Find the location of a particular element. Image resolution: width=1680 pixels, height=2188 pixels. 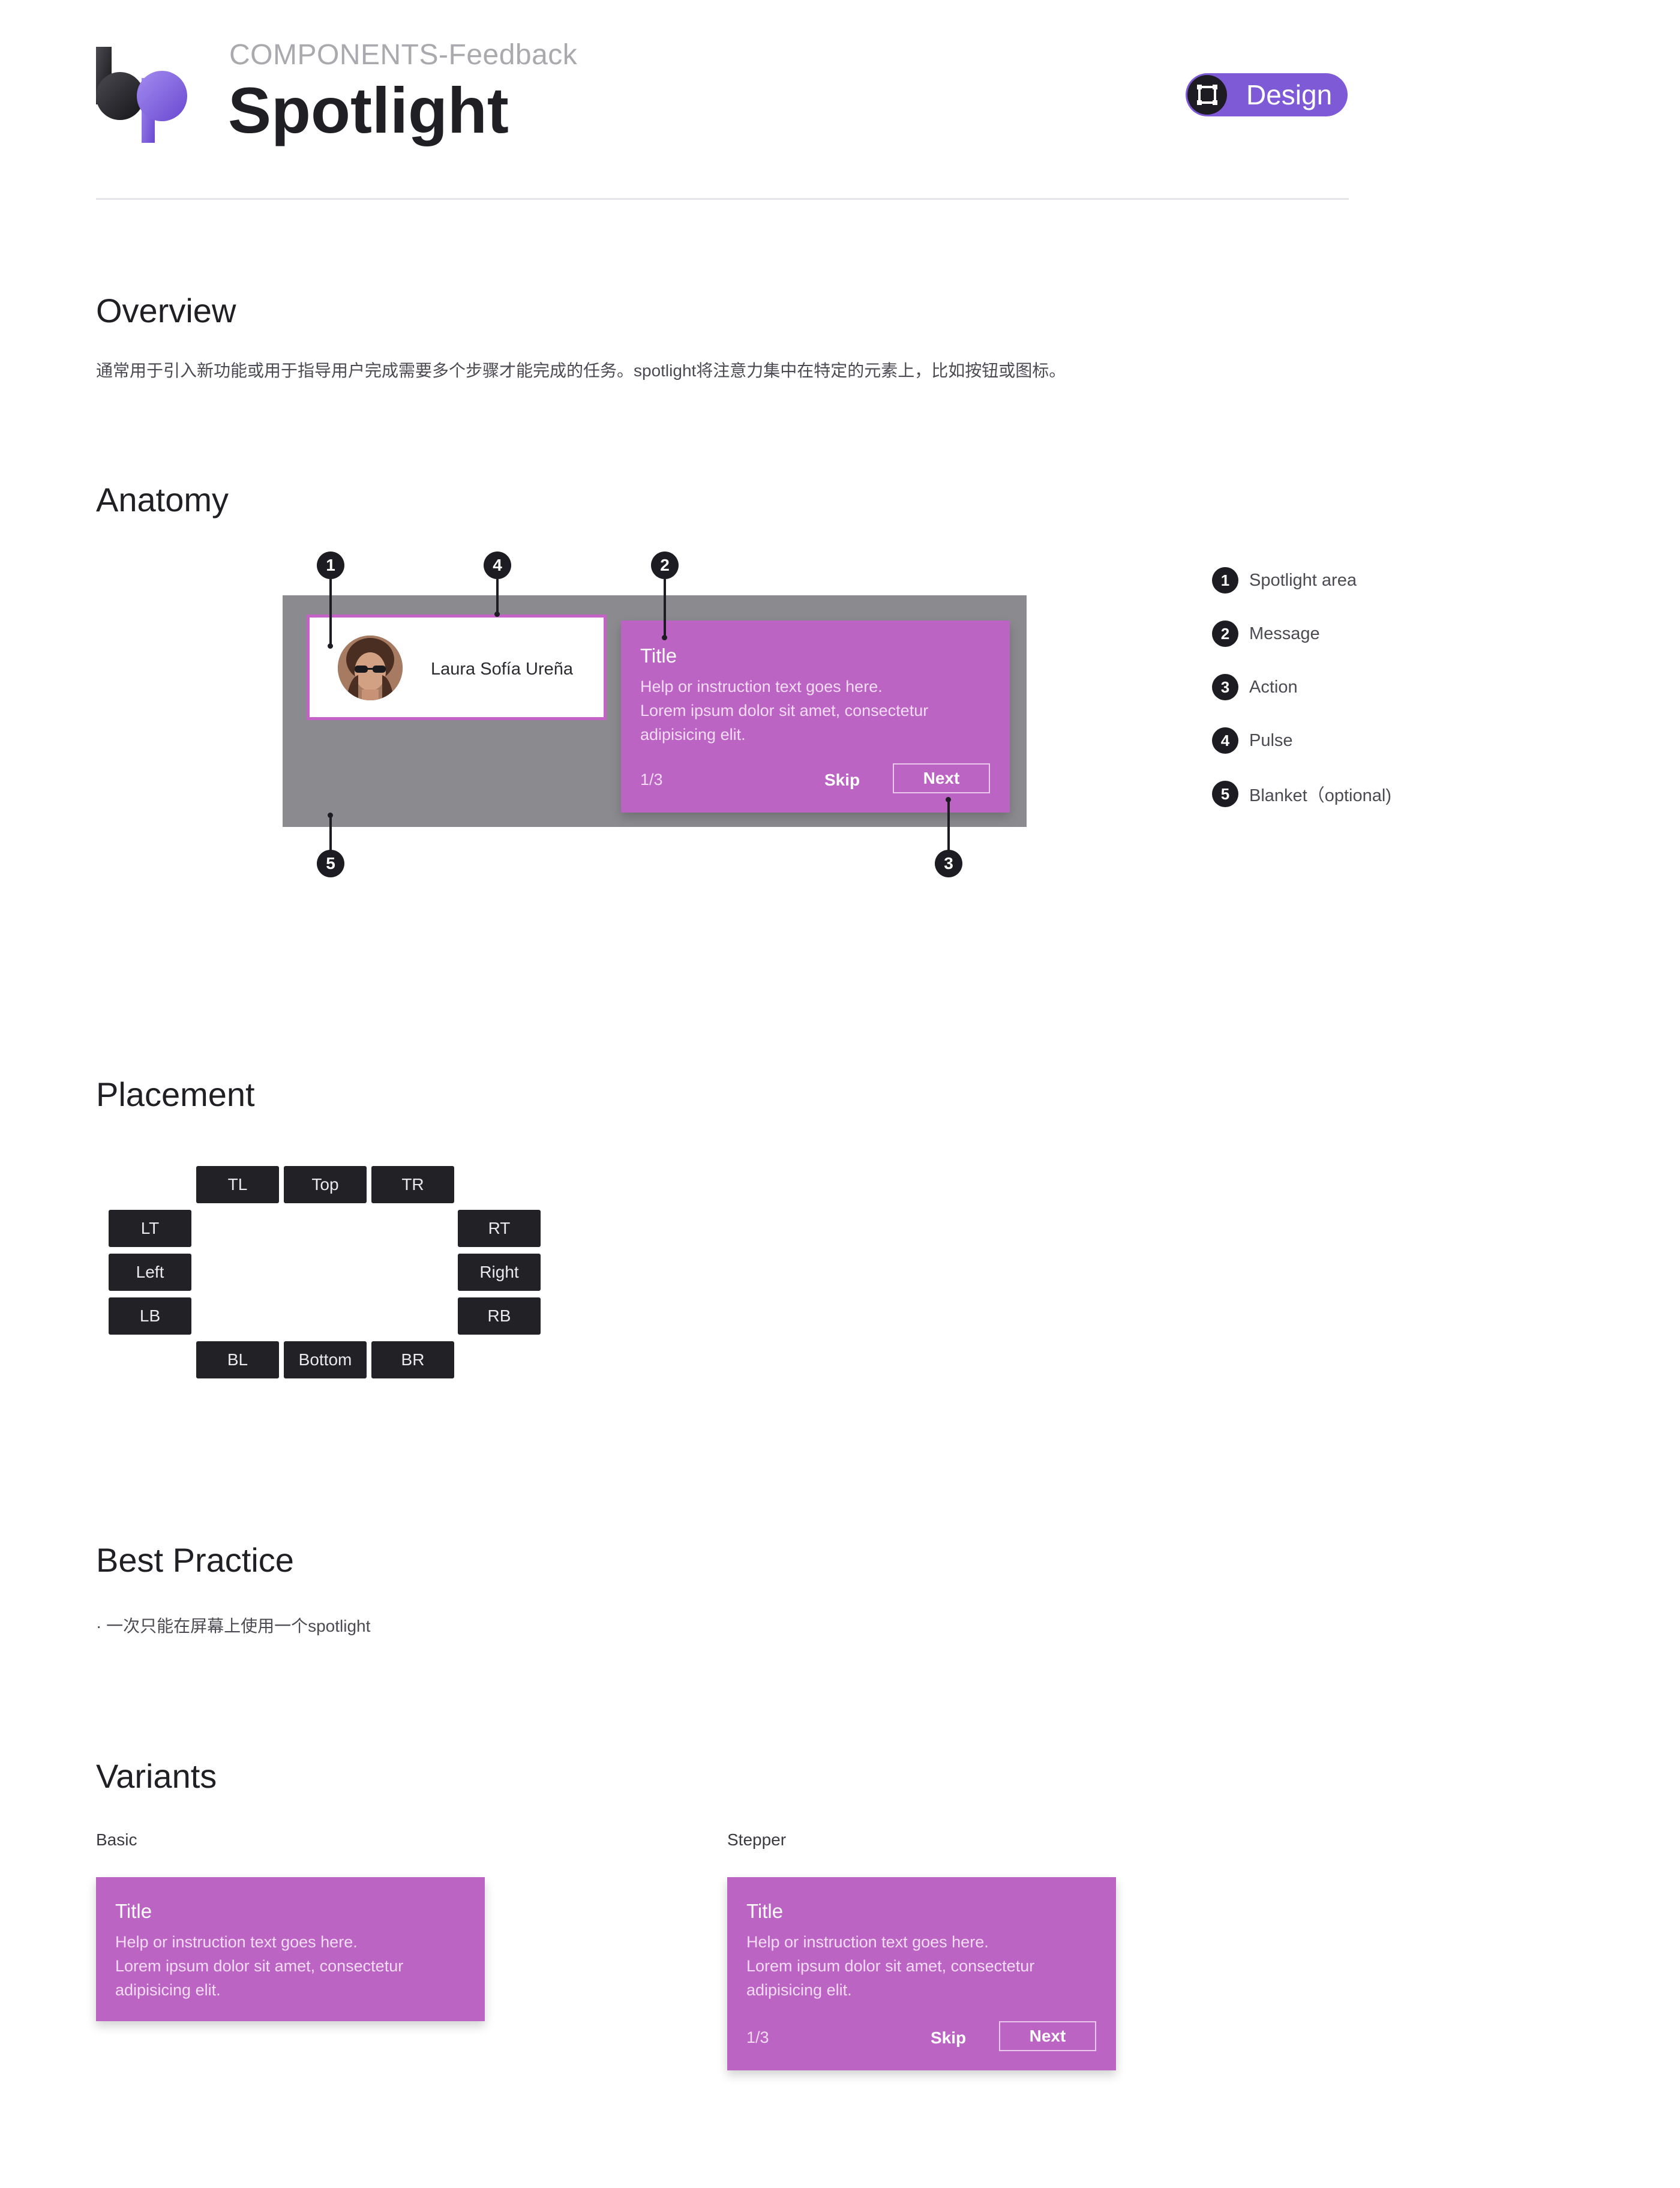

legend-number: 4 is located at coordinates (1225, 740).